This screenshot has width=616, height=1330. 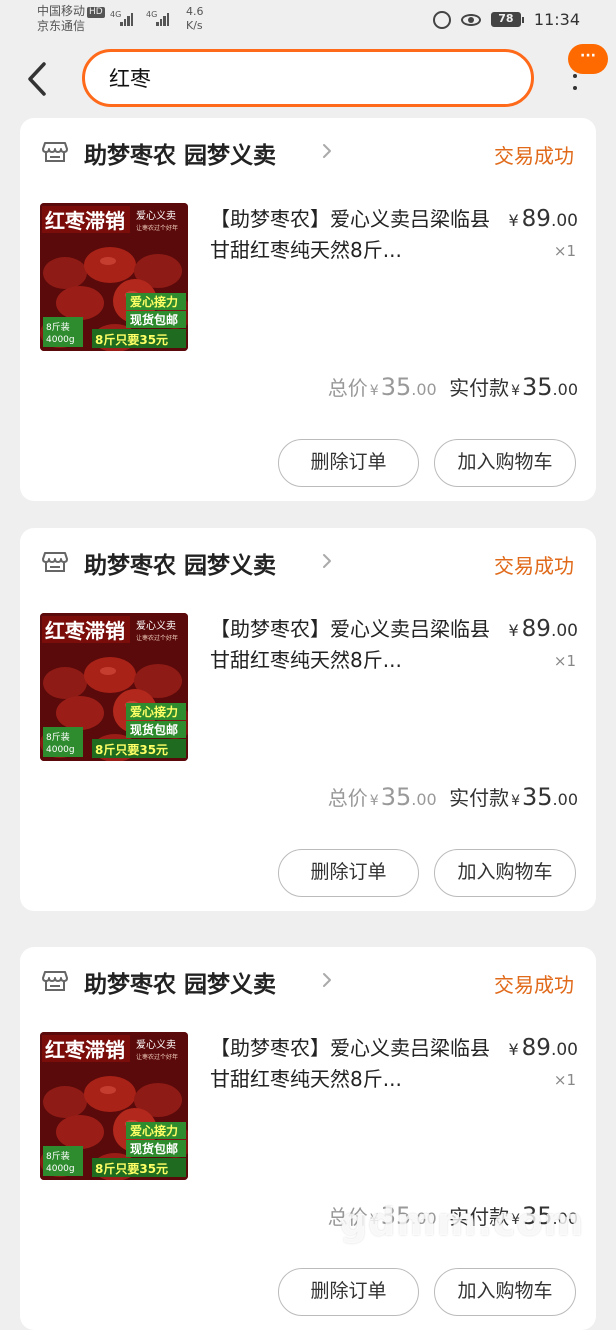 What do you see at coordinates (441, 19) in the screenshot?
I see `nfc-icon` at bounding box center [441, 19].